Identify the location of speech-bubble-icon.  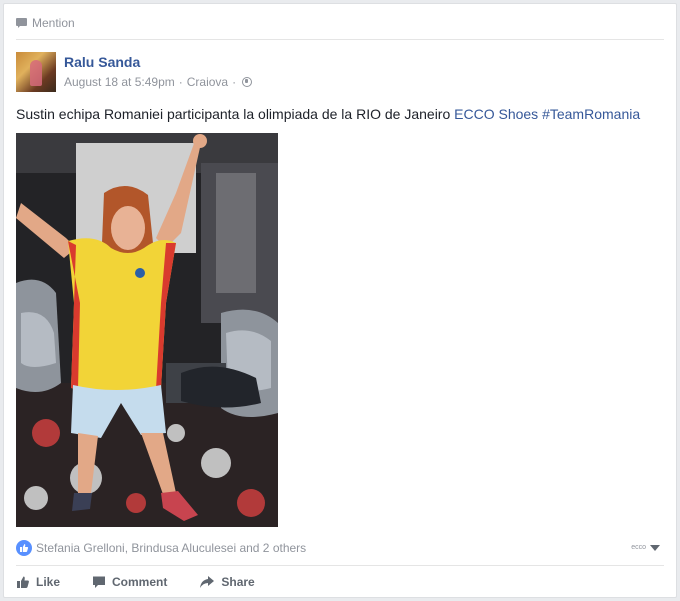
(21, 23).